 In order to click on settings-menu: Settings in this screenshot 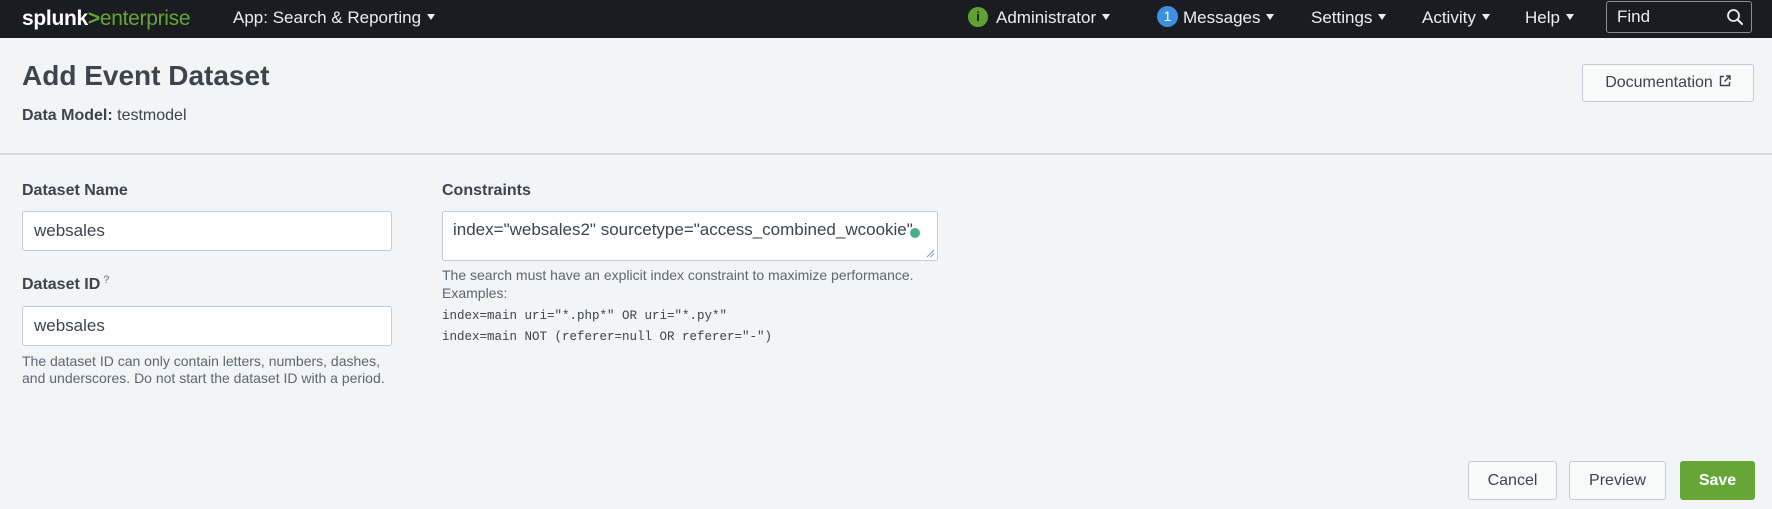, I will do `click(1349, 19)`.